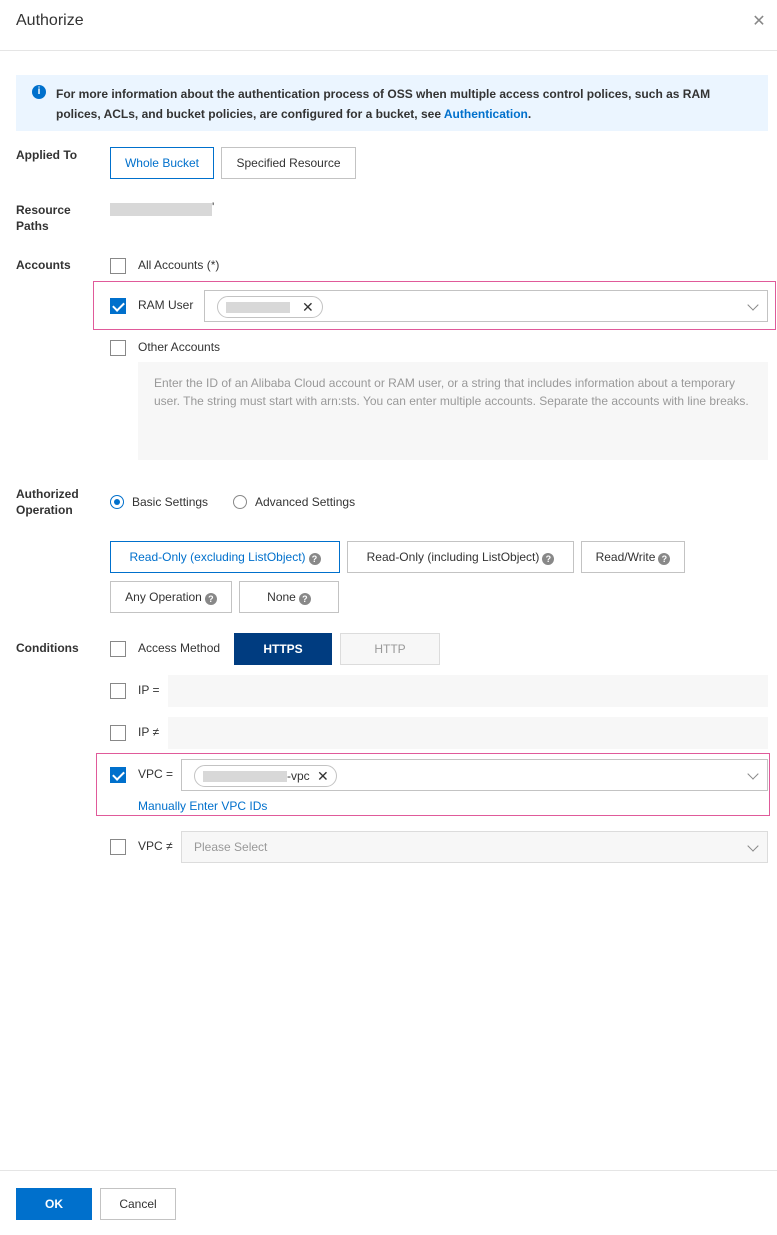 The height and width of the screenshot is (1235, 777). Describe the element at coordinates (170, 502) in the screenshot. I see `basic-settings-label: Basic Settings` at that location.